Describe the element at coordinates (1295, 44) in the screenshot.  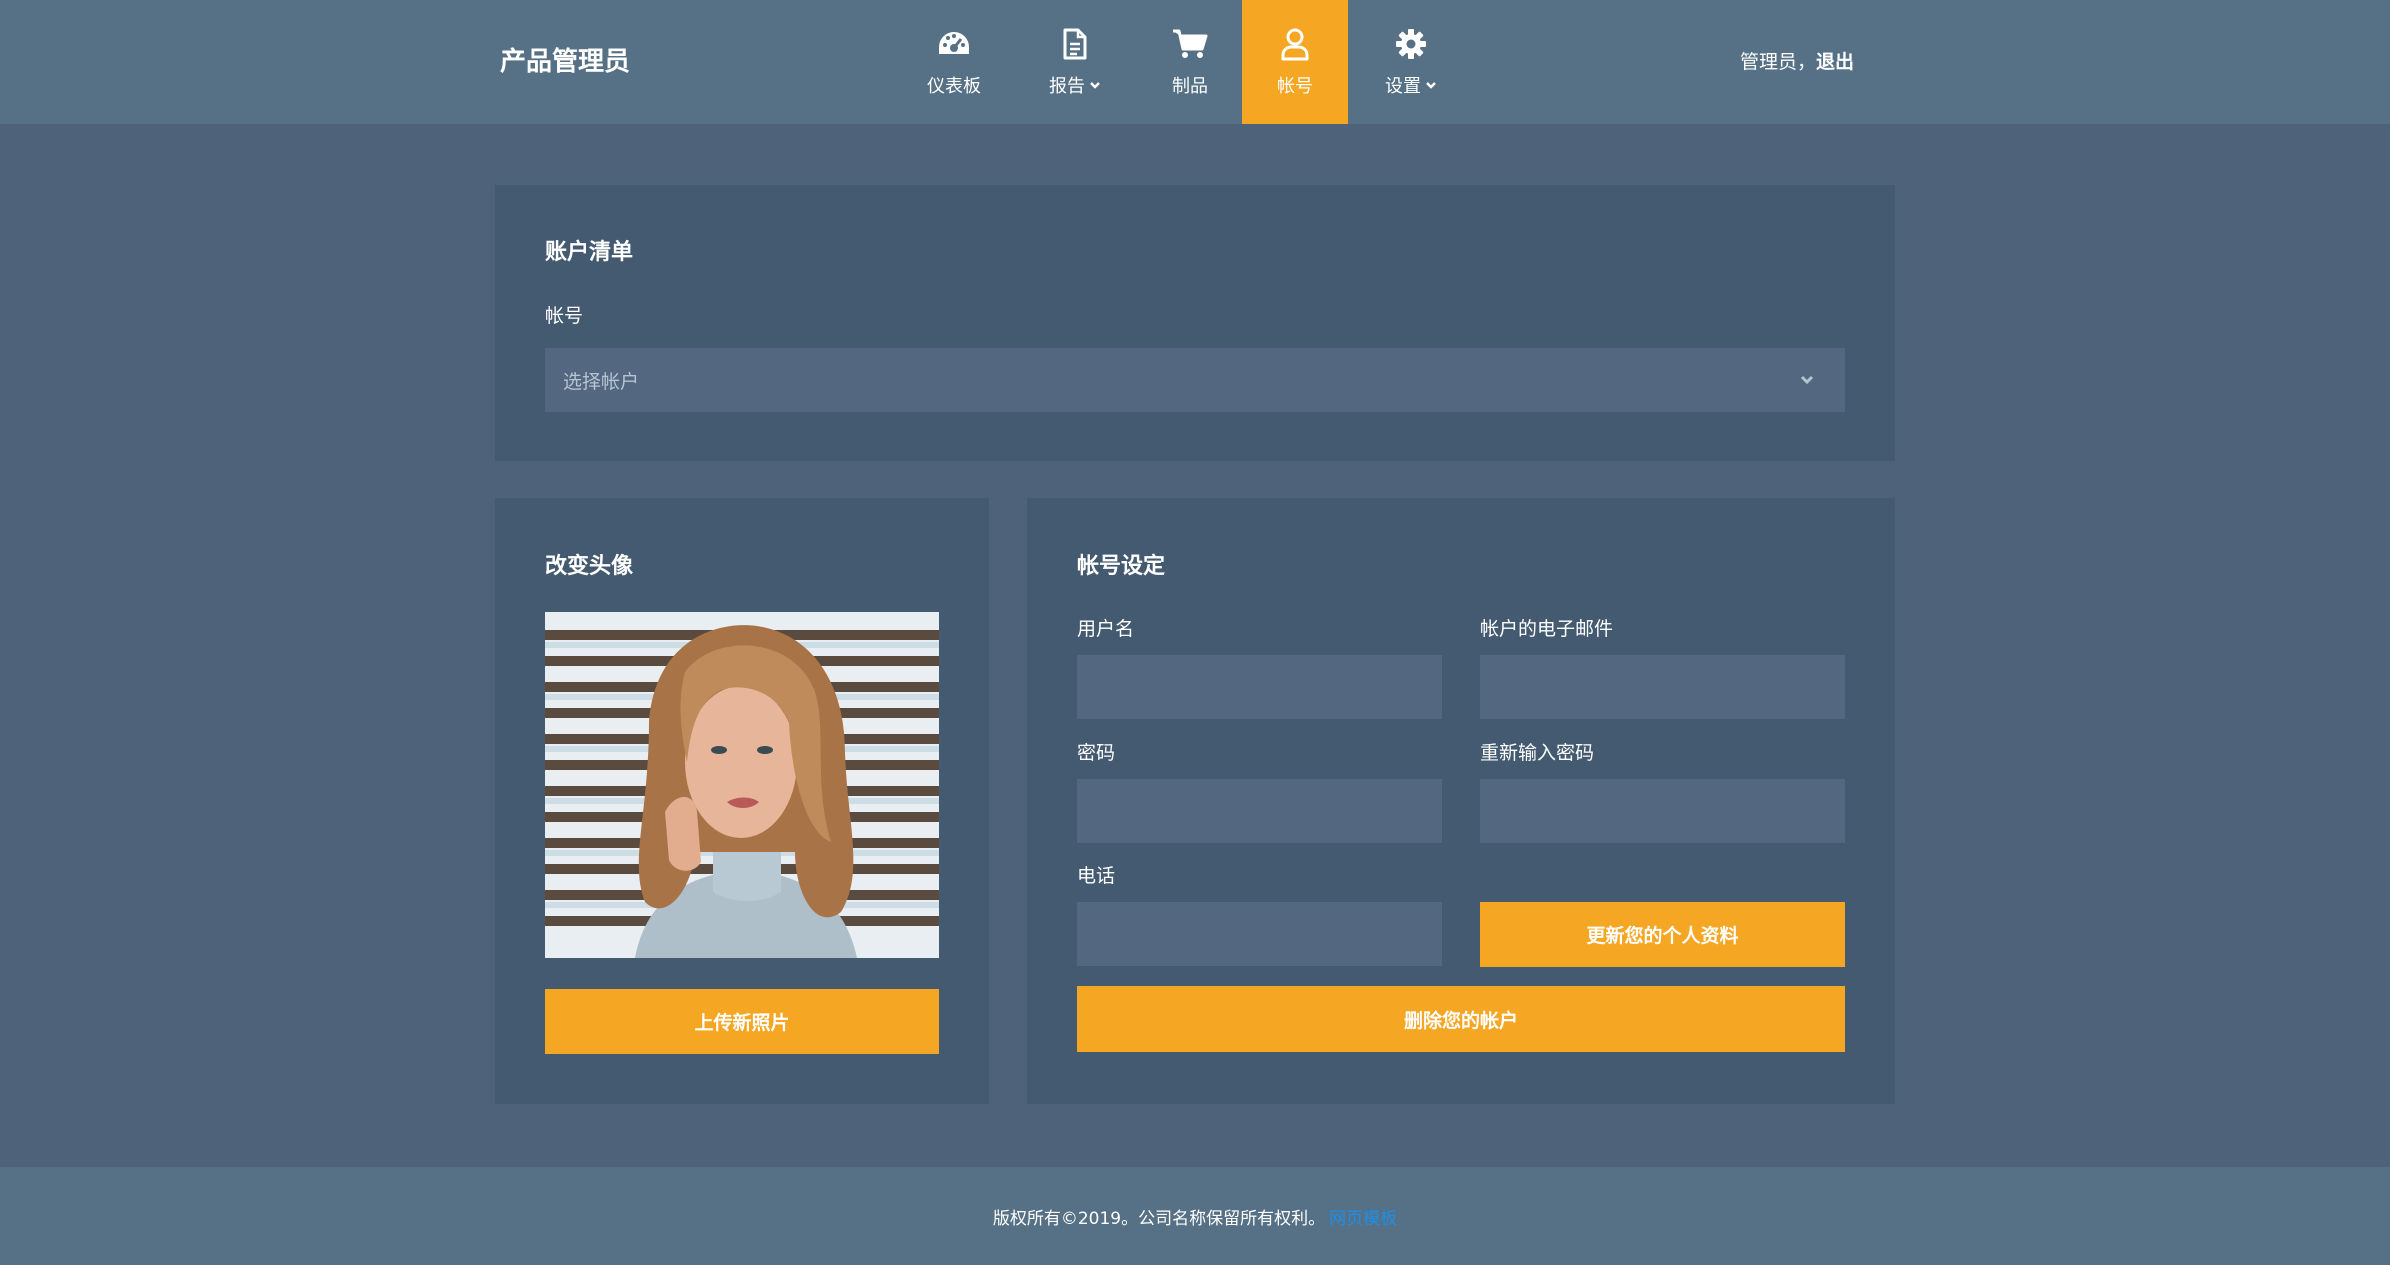
I see `user-account-icon` at that location.